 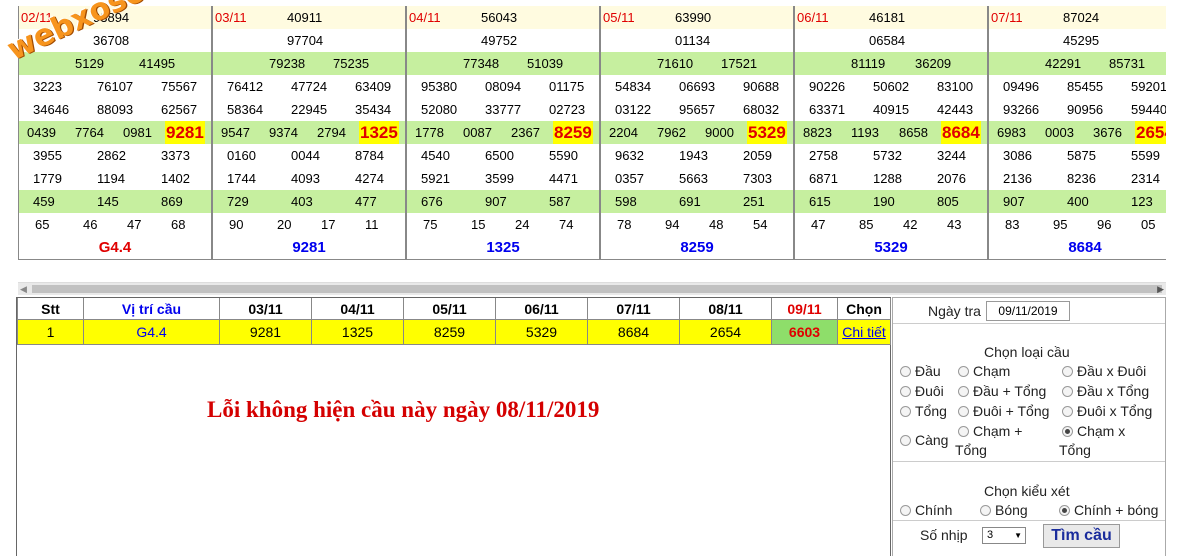 What do you see at coordinates (503, 132) in the screenshot?
I see `prize-row: 1778 0087 2367 8259` at bounding box center [503, 132].